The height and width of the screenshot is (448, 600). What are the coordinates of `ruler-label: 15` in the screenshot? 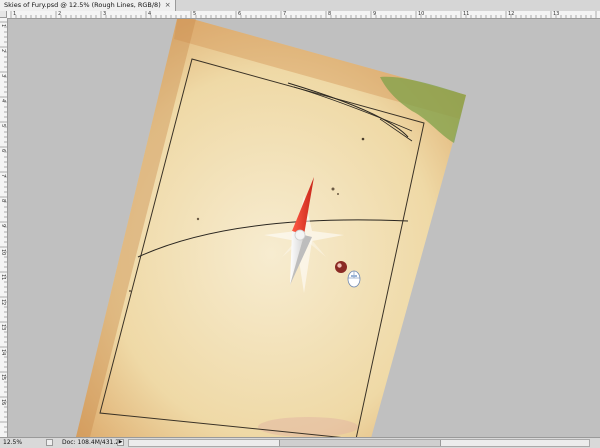 It's located at (3, 377).